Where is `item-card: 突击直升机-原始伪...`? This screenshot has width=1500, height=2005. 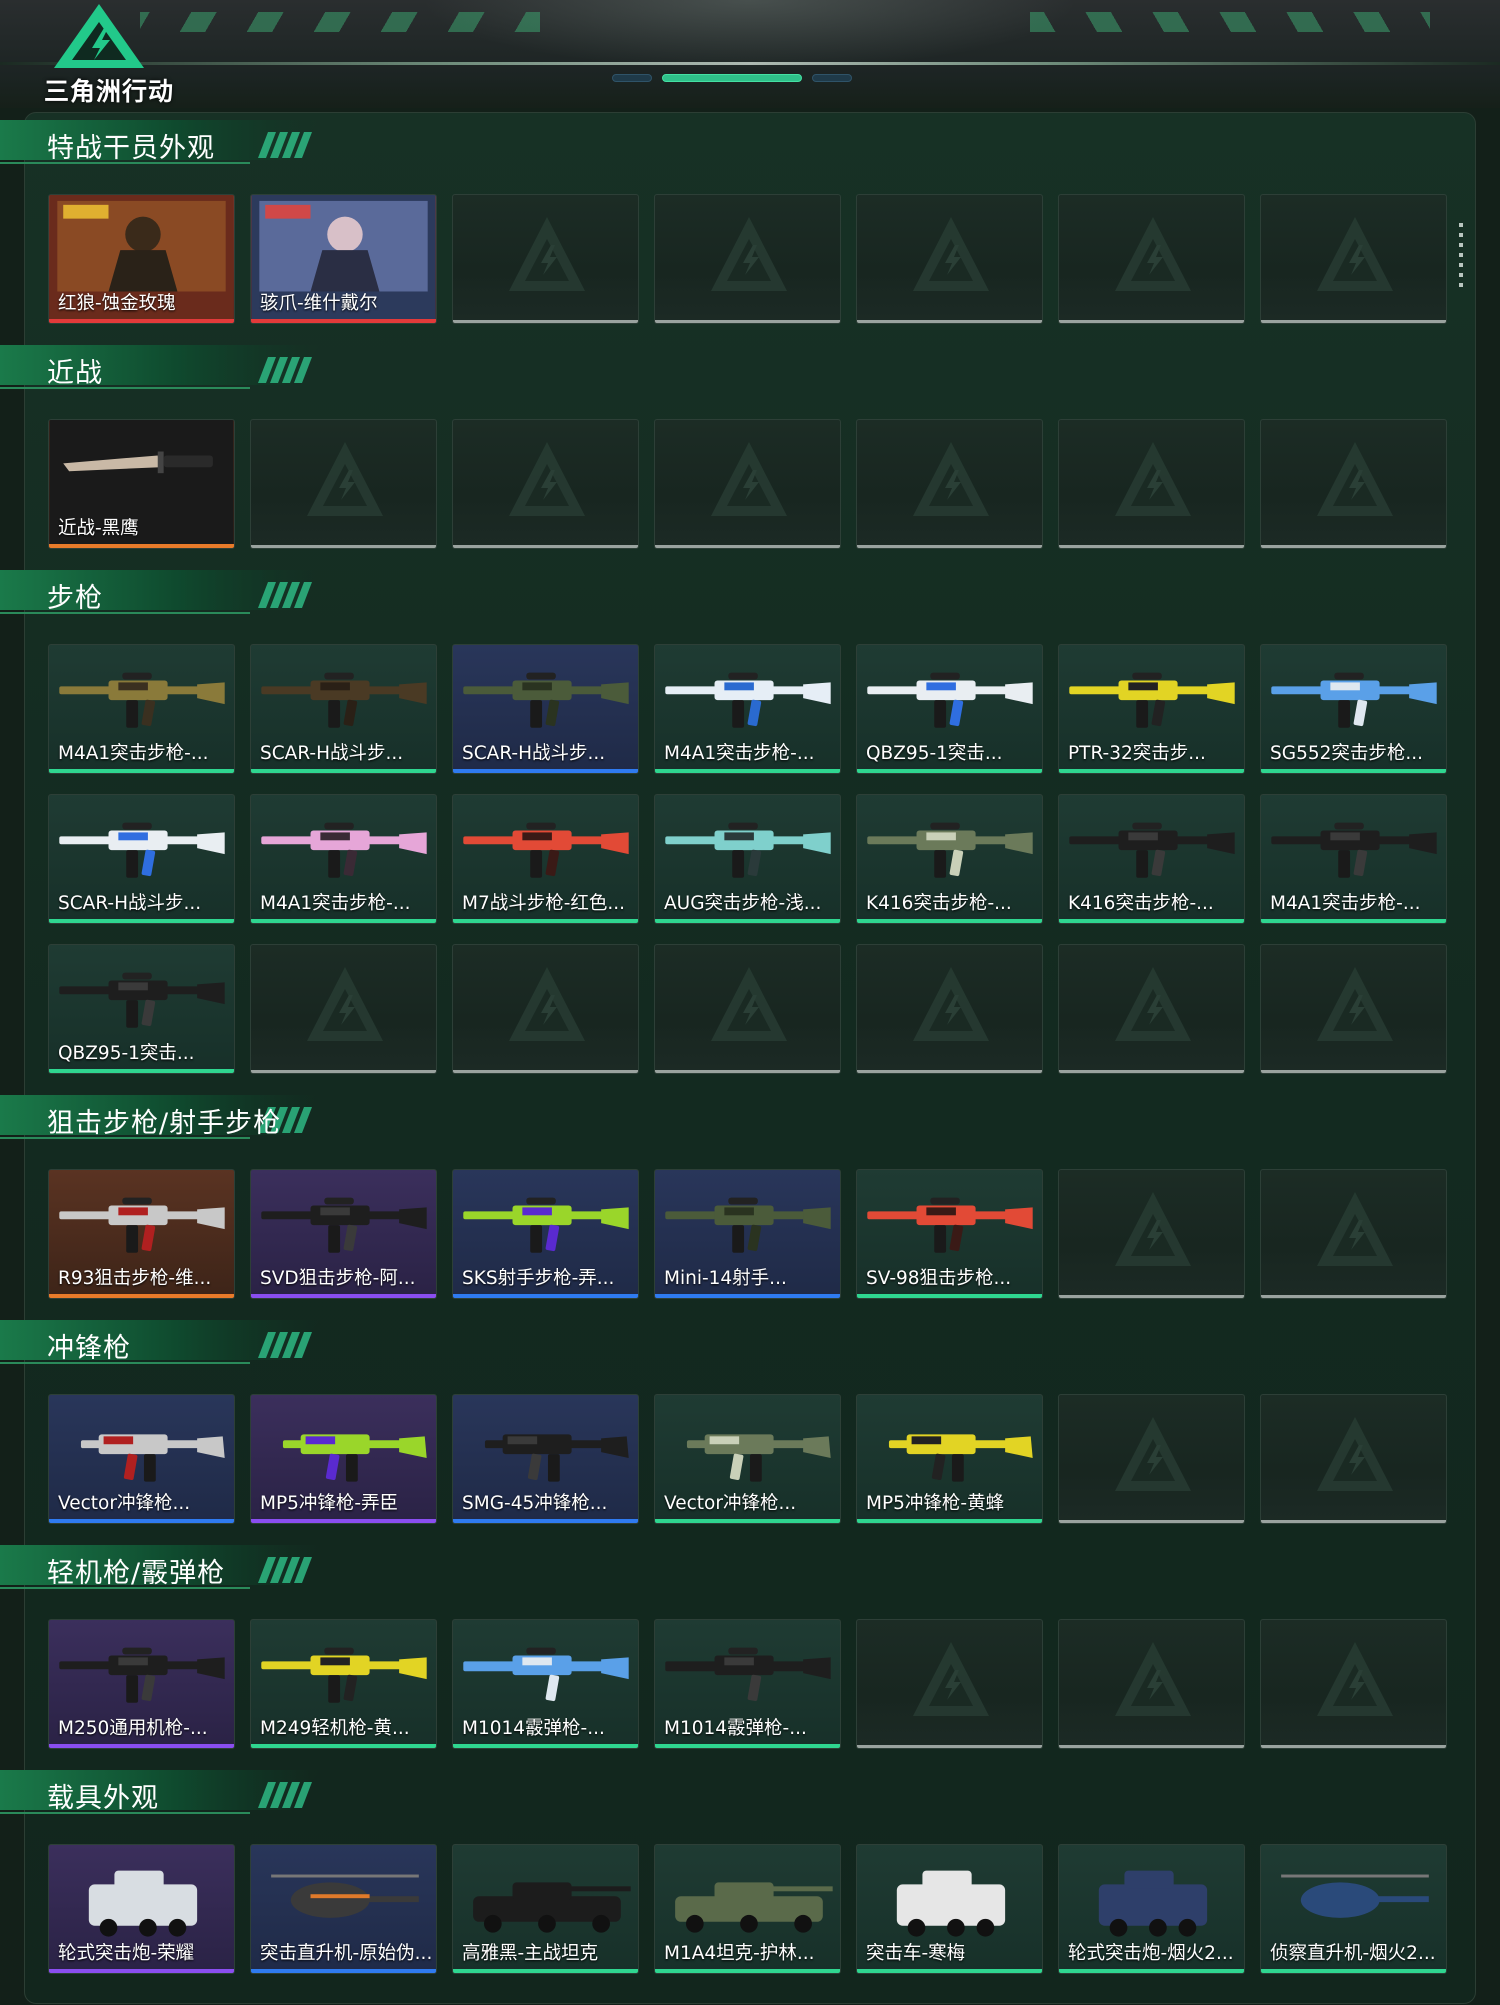
item-card: 突击直升机-原始伪... is located at coordinates (343, 1909).